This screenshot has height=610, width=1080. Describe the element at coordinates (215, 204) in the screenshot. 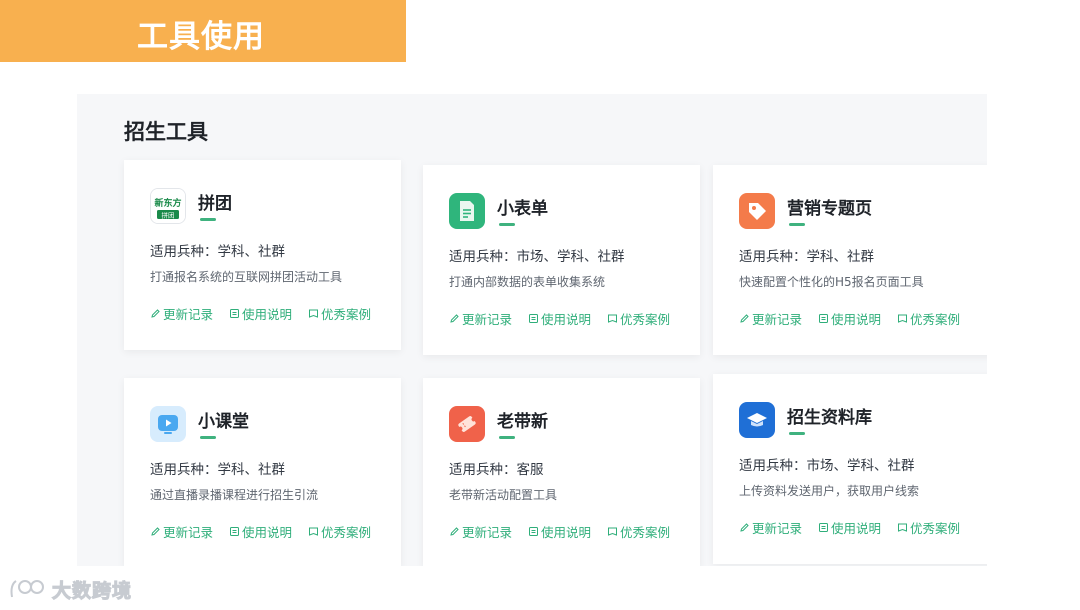

I see `tool-name: 拼团` at that location.